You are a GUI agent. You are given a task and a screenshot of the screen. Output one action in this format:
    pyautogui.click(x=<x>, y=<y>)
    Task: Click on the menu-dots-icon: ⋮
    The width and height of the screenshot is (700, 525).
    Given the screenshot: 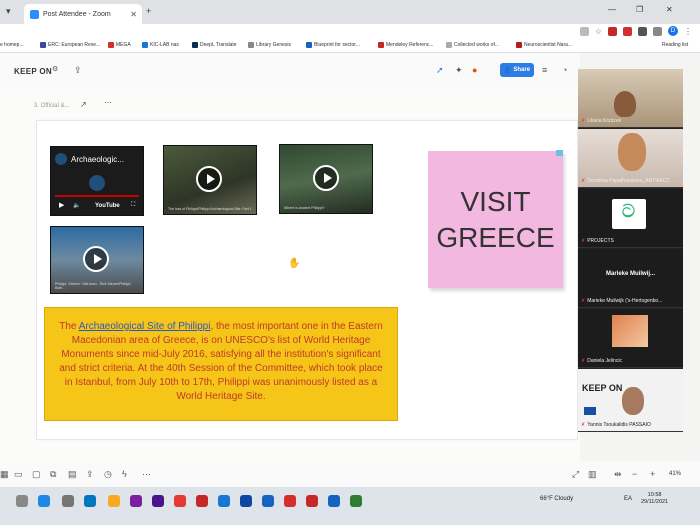 What is the action you would take?
    pyautogui.click(x=688, y=31)
    